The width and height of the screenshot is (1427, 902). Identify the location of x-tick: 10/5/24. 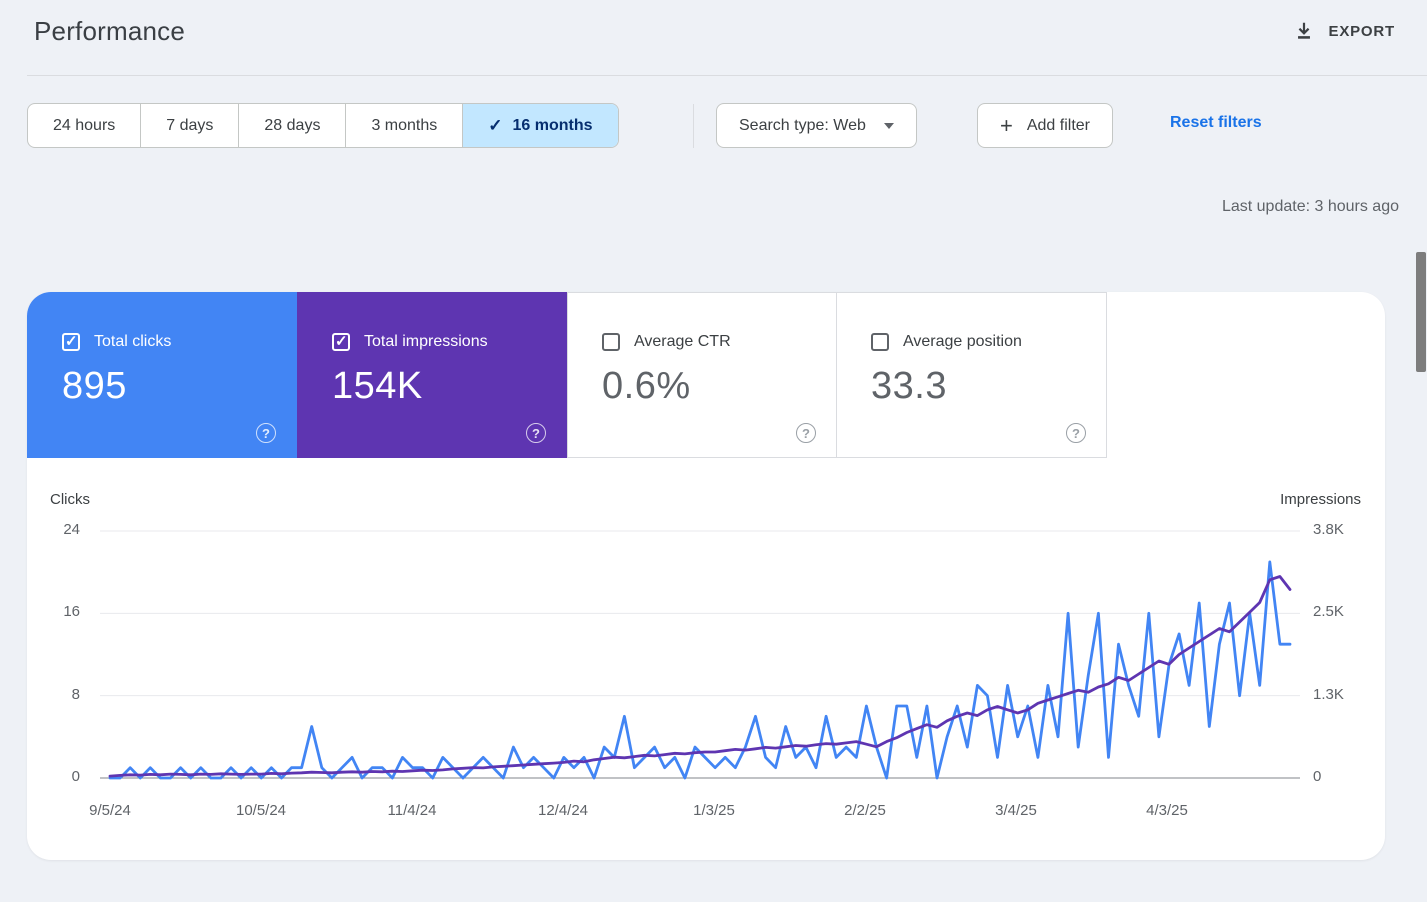
(261, 810).